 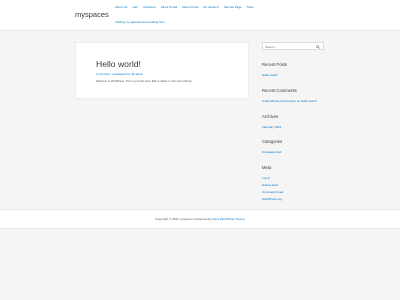 What do you see at coordinates (271, 152) in the screenshot?
I see `category-link: Uncategorized` at bounding box center [271, 152].